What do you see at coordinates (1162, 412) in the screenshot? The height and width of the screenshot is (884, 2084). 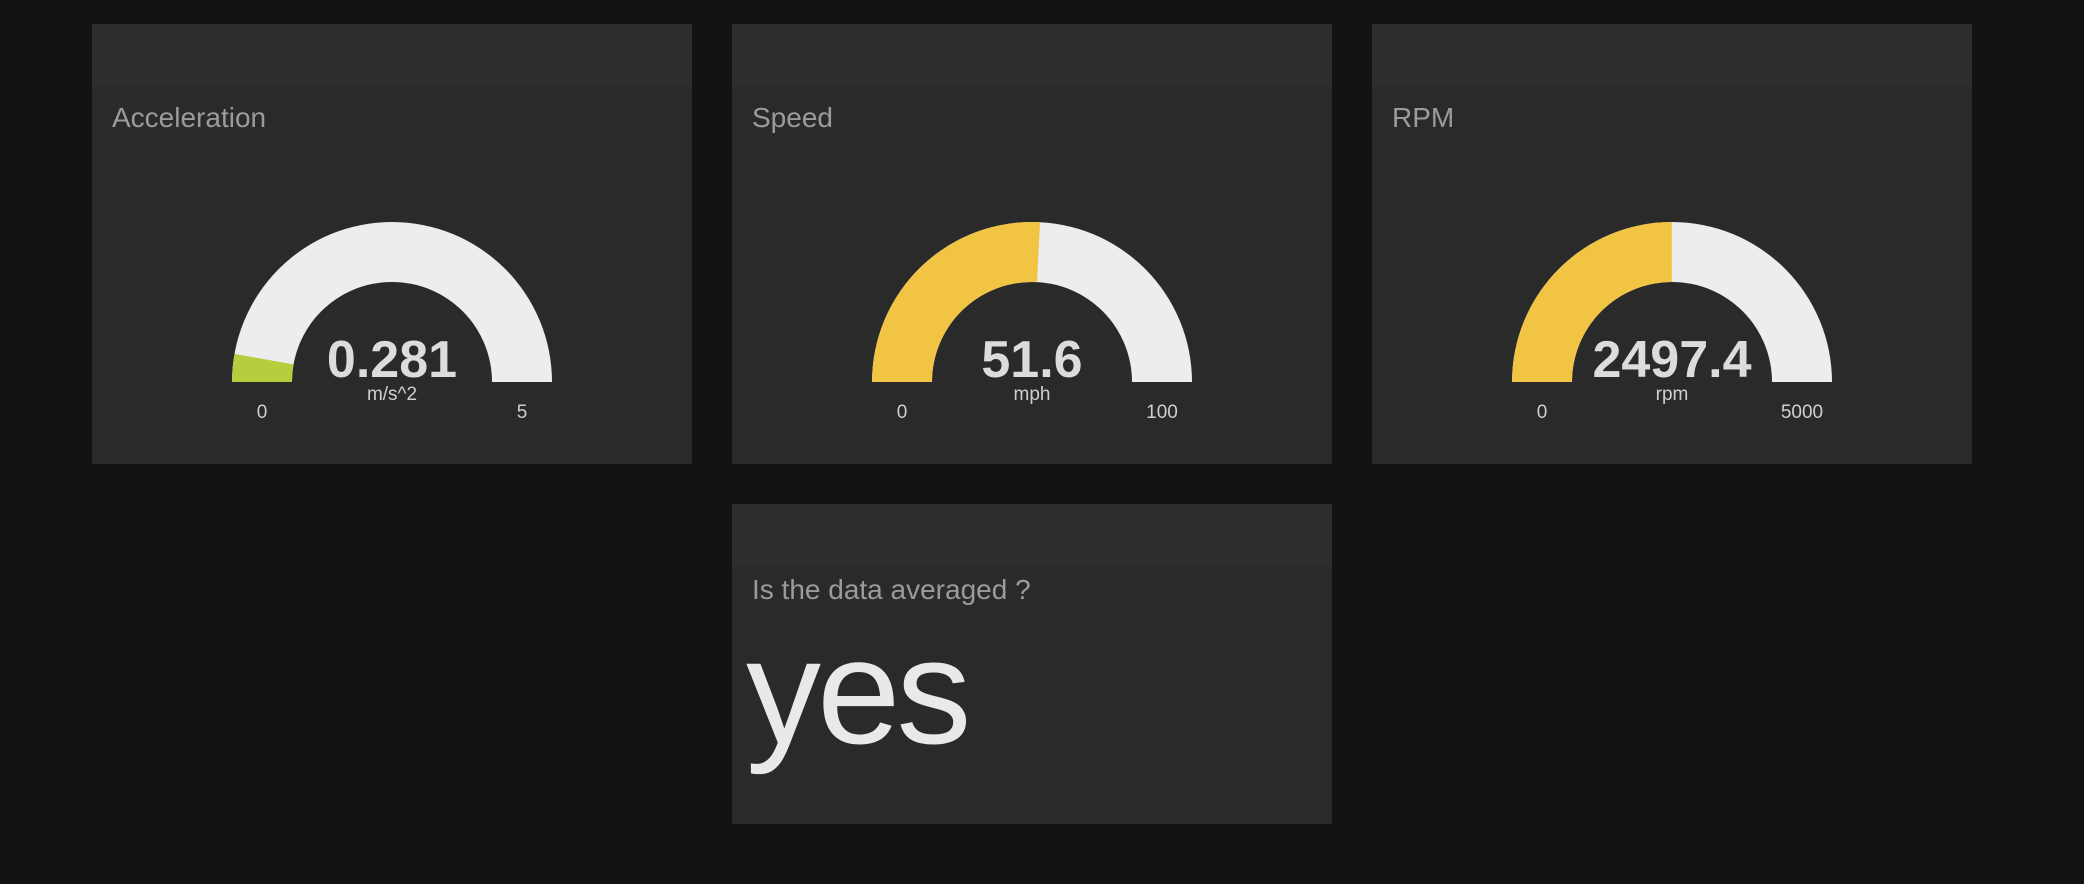 I see `gauge-max-label: 100` at bounding box center [1162, 412].